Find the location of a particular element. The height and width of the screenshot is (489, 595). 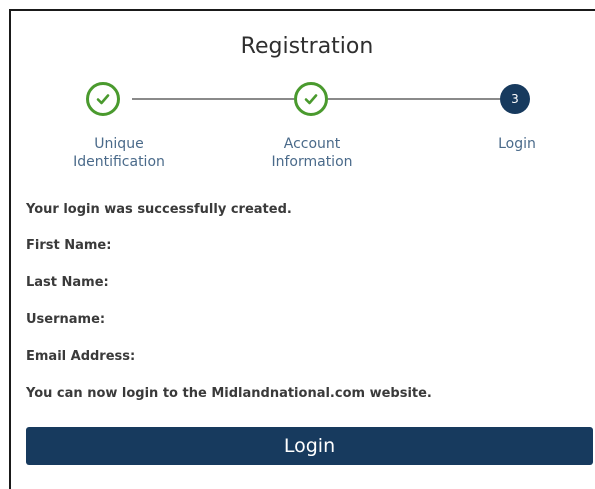

step-1-check-icon is located at coordinates (103, 99).